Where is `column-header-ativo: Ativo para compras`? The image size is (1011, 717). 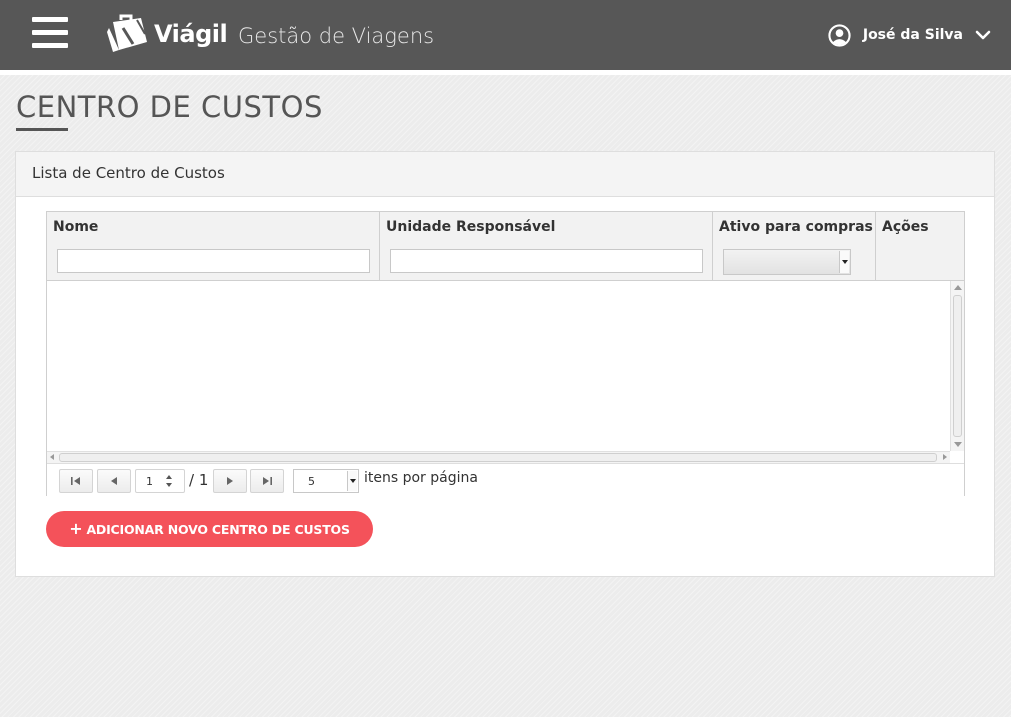
column-header-ativo: Ativo para compras is located at coordinates (796, 227).